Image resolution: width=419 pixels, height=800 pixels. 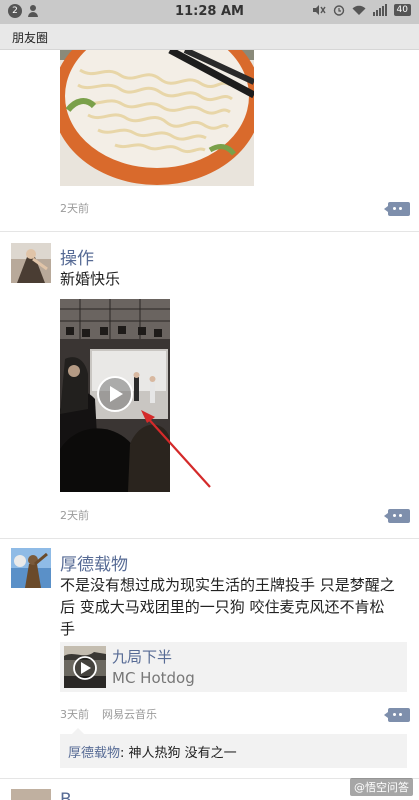 What do you see at coordinates (319, 10) in the screenshot?
I see `mute-icon` at bounding box center [319, 10].